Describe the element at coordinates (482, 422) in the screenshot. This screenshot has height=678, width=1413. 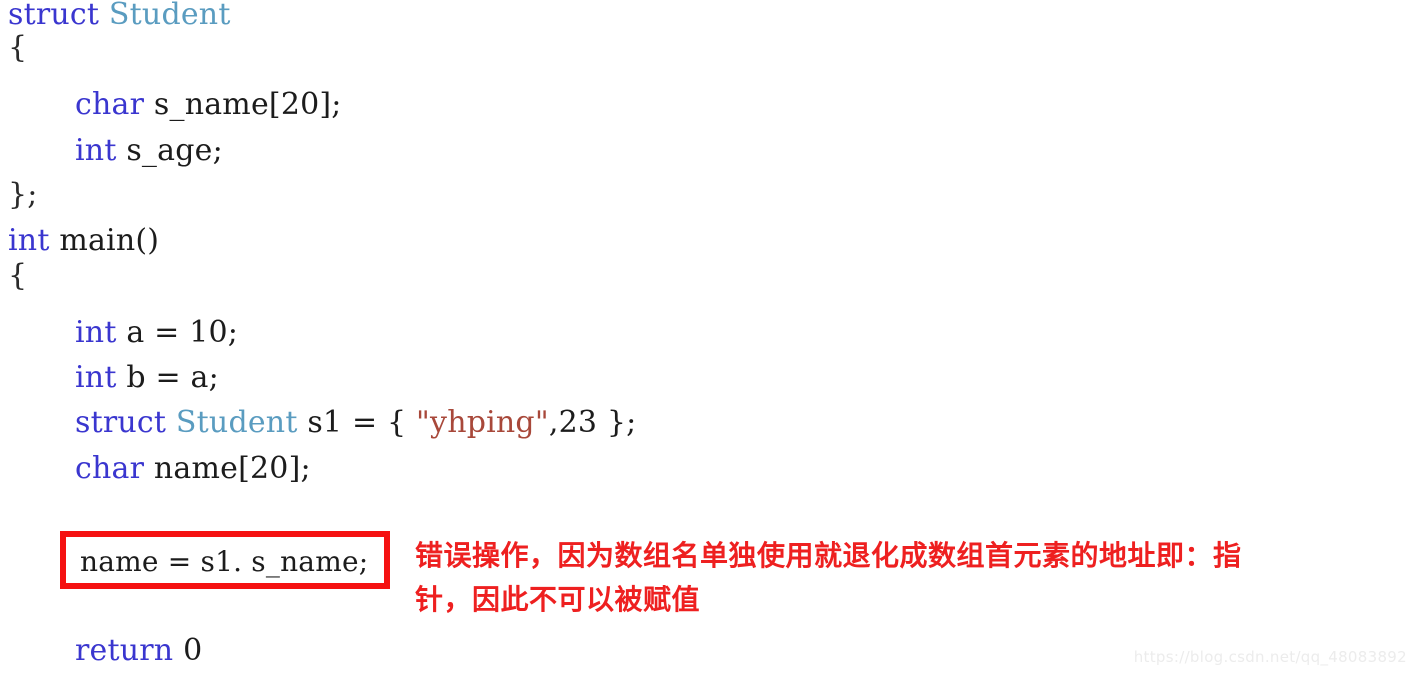
I see `string-literal-yhping: "yhping"` at that location.